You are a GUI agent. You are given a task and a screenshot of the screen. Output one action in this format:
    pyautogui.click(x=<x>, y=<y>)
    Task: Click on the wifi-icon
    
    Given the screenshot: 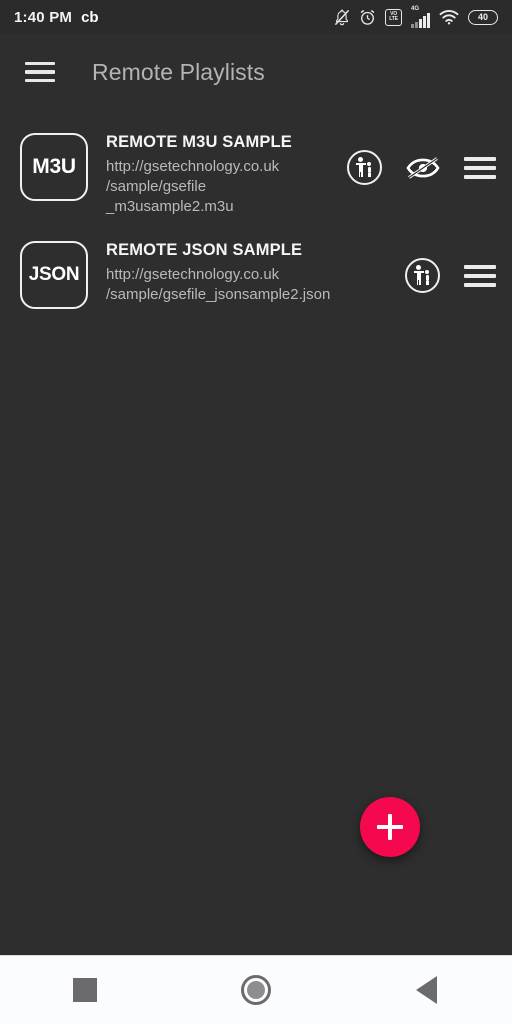 What is the action you would take?
    pyautogui.click(x=449, y=17)
    